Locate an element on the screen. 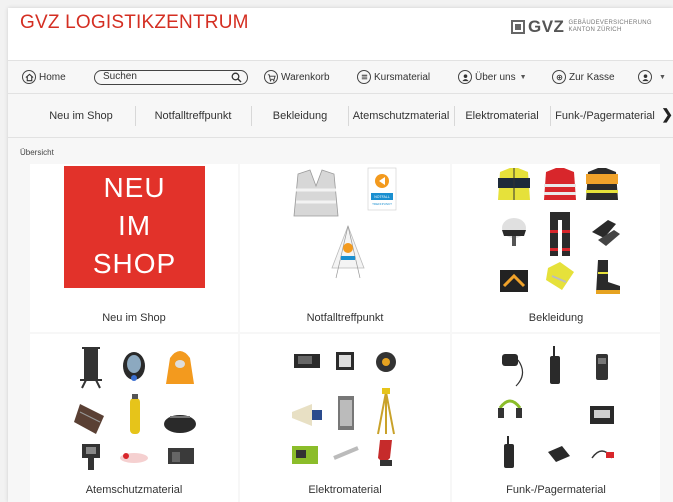 This screenshot has width=673, height=502. elektro-products is located at coordinates (344, 409).